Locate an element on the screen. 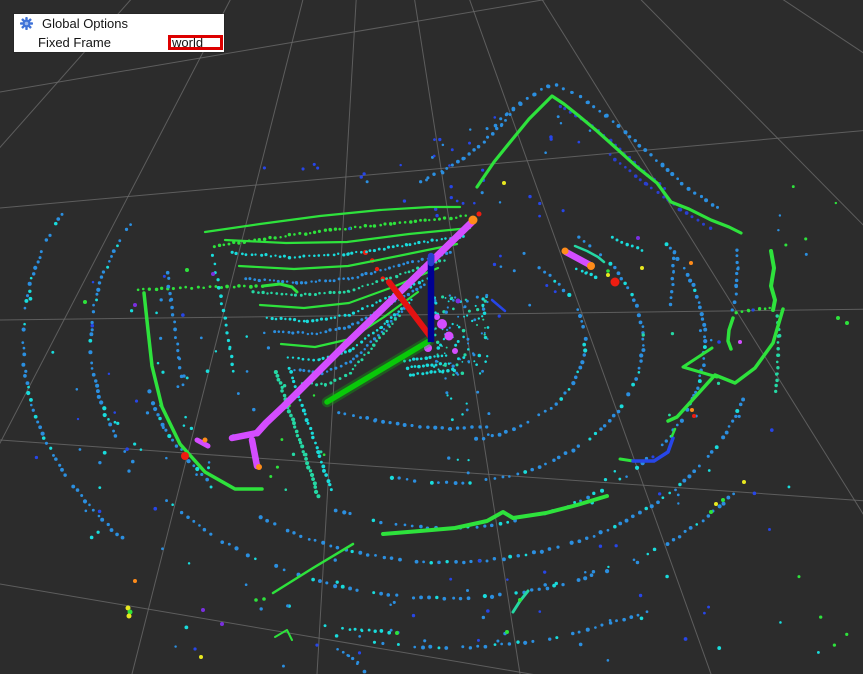 The width and height of the screenshot is (863, 674). fixed-frame-row: Fixed Frame world is located at coordinates (119, 42).